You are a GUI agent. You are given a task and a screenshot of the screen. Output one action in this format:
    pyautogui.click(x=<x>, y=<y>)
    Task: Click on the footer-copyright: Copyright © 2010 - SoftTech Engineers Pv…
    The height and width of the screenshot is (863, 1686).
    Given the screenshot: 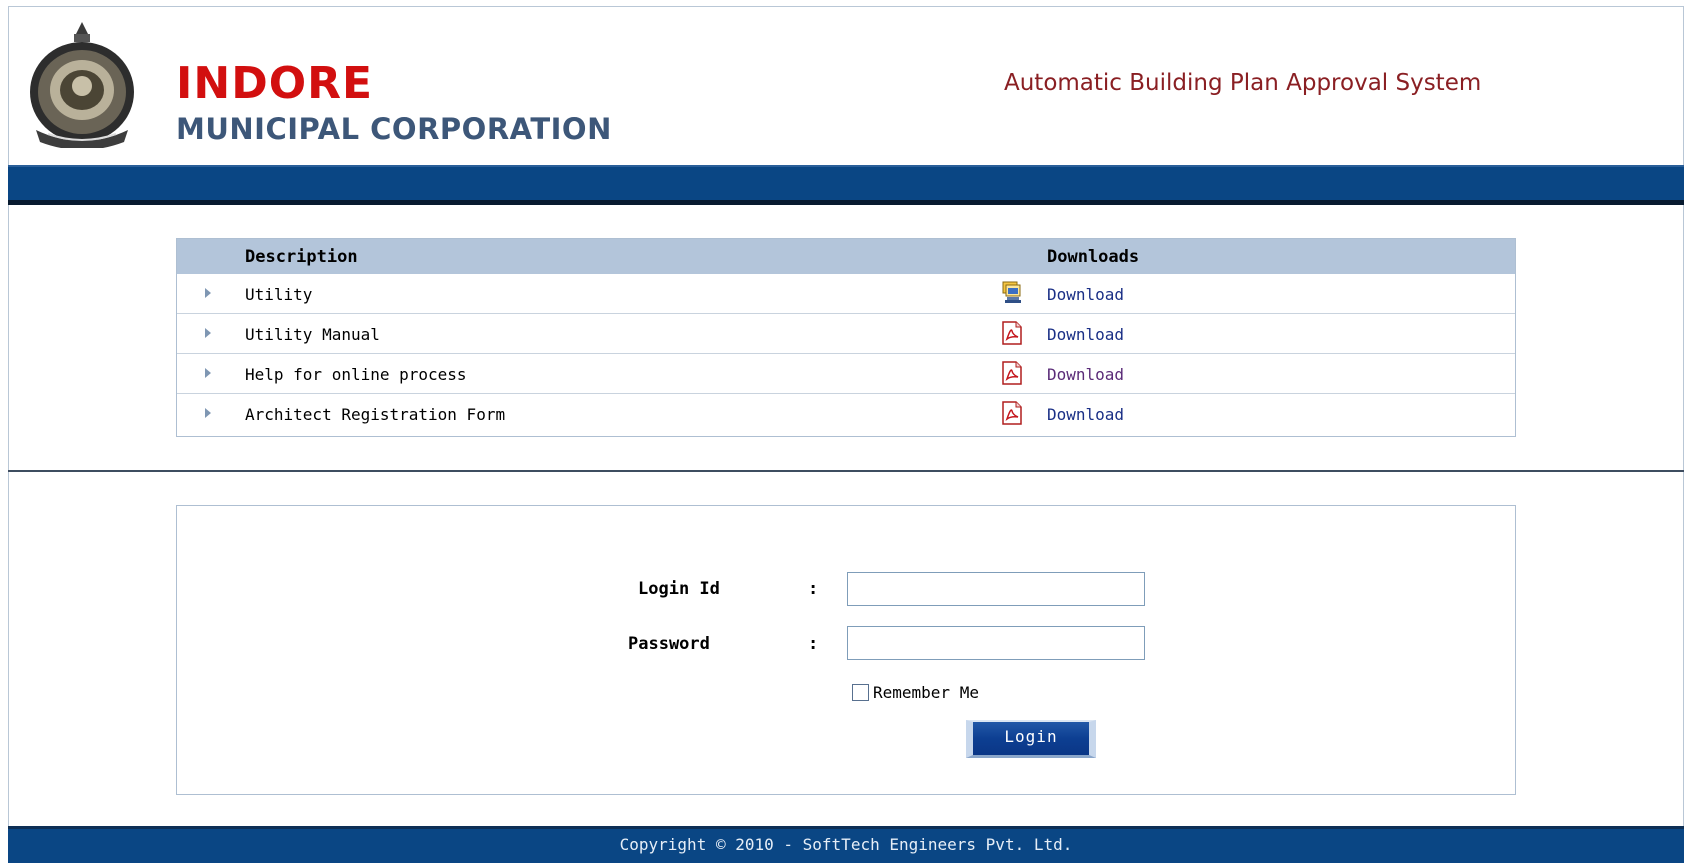 What is the action you would take?
    pyautogui.click(x=846, y=844)
    